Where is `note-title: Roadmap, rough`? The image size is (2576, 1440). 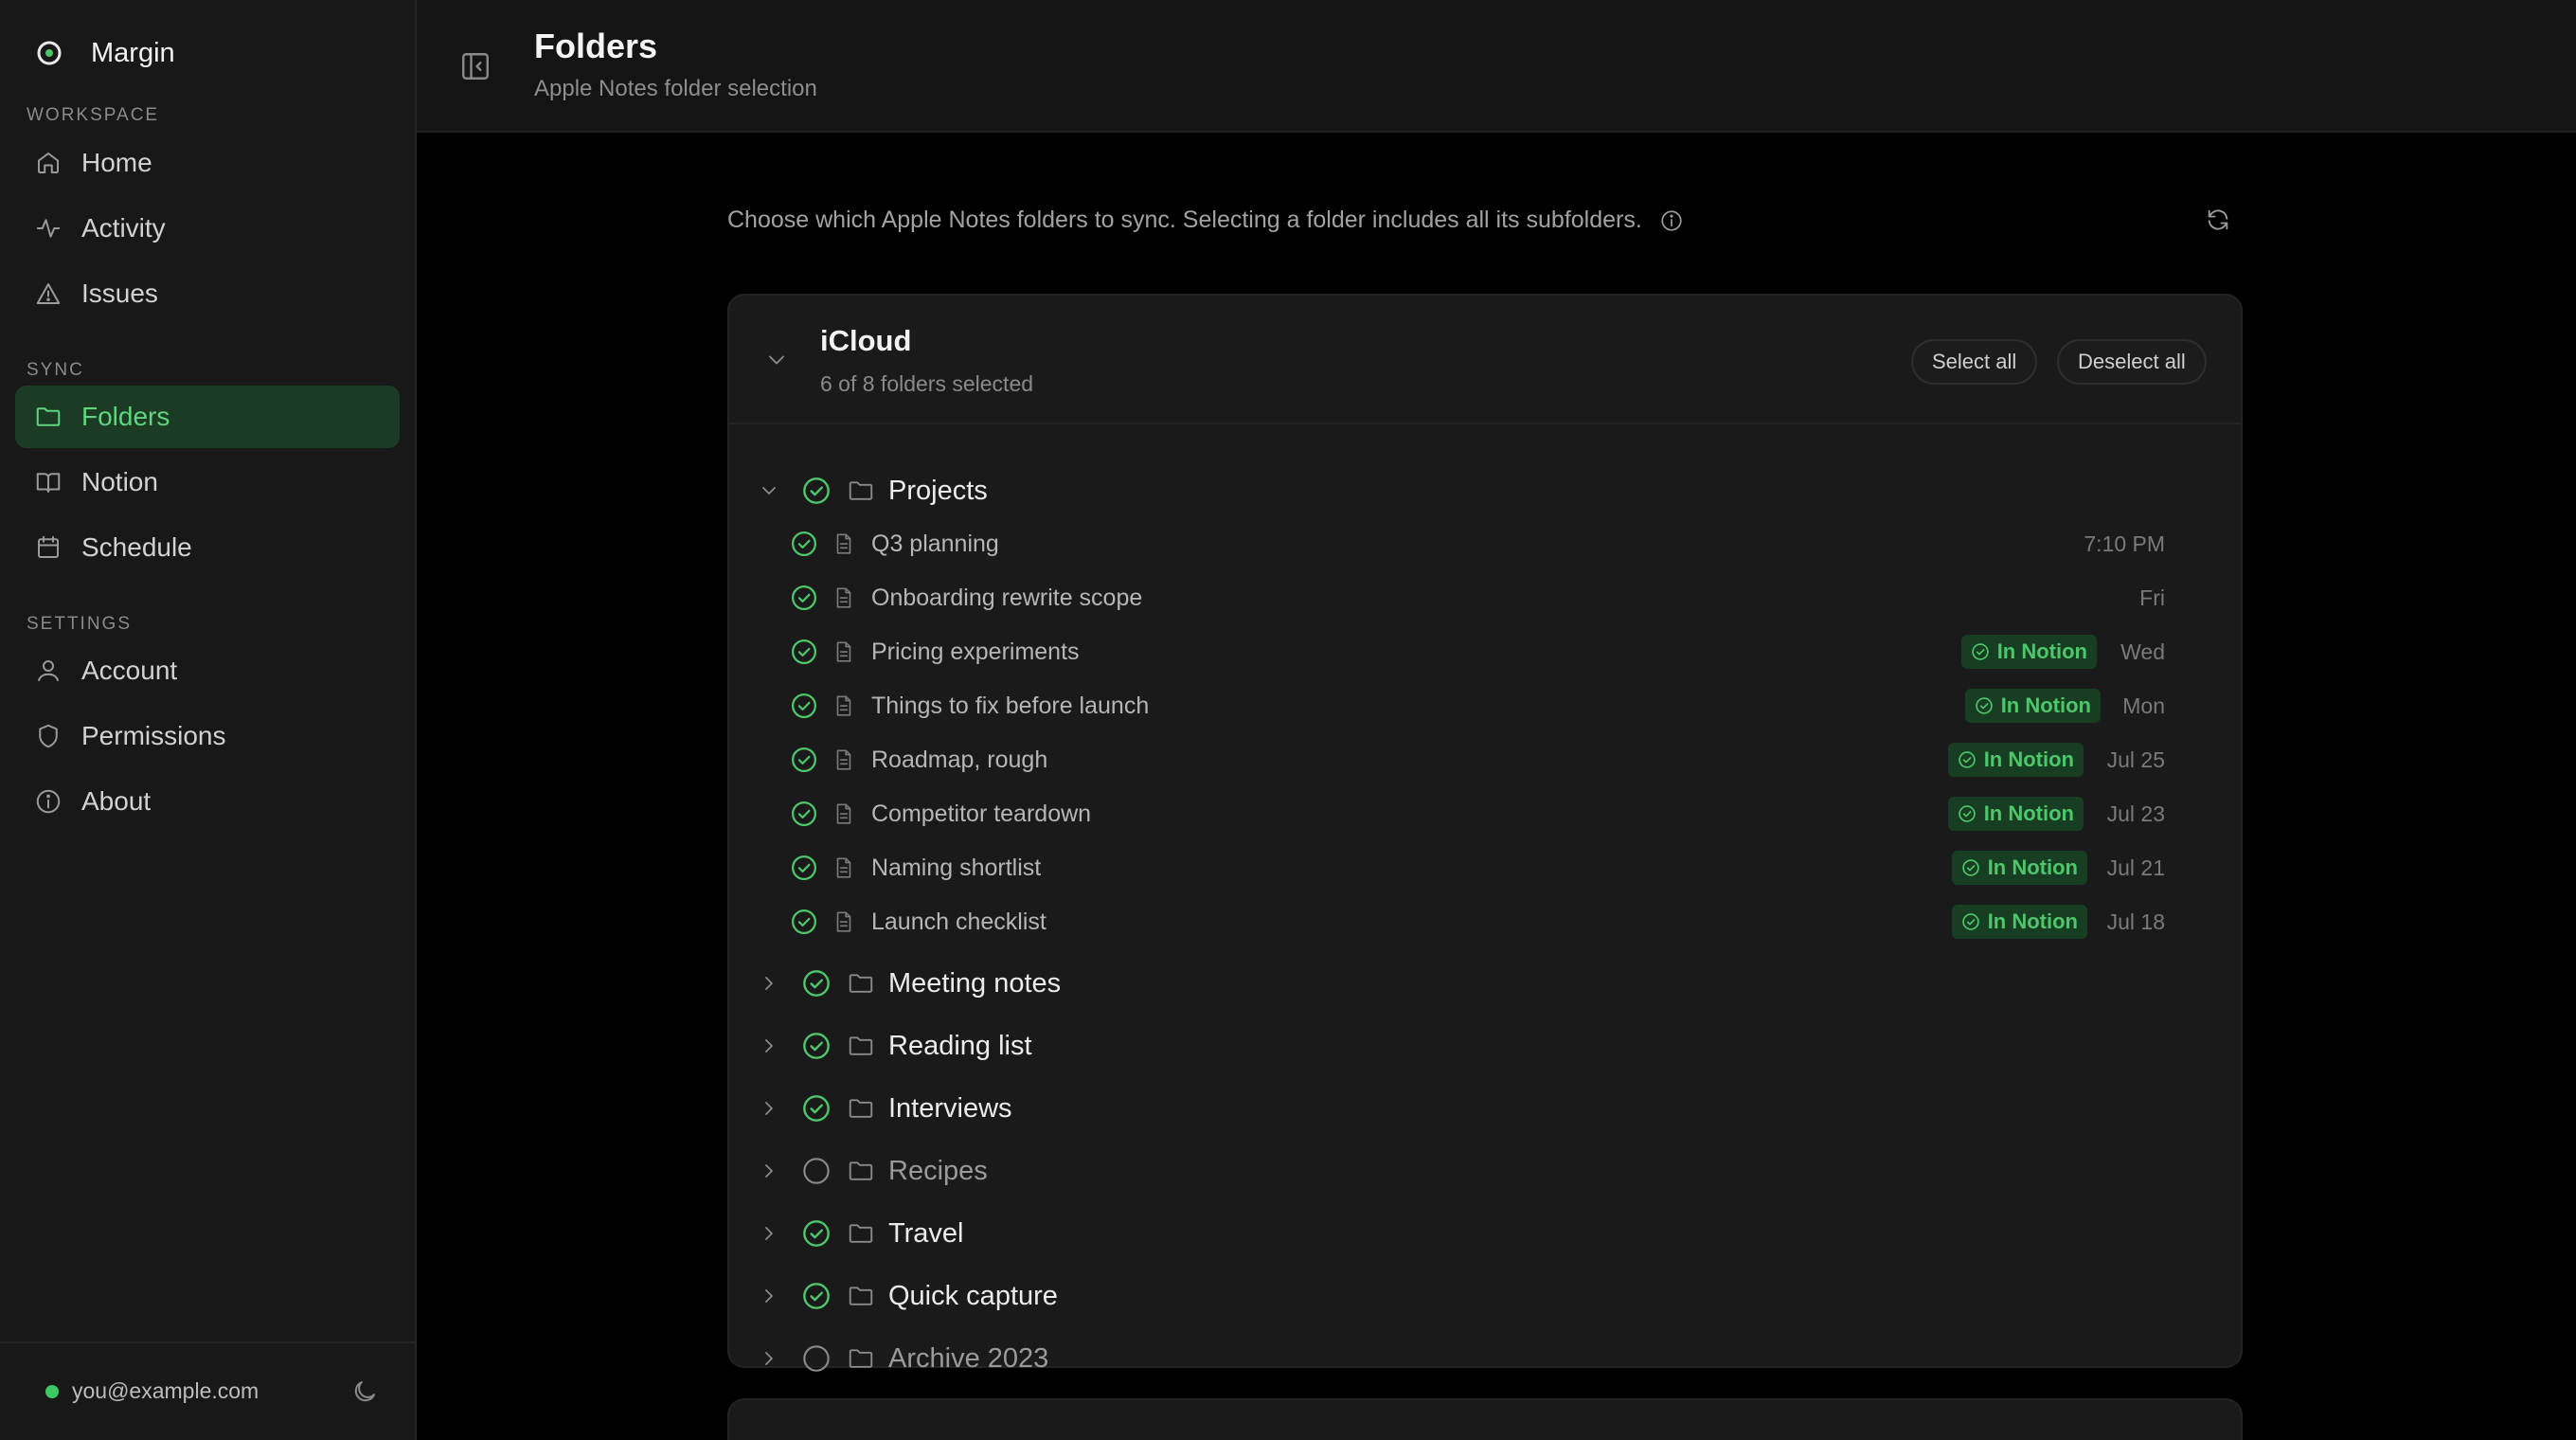
note-title: Roadmap, rough is located at coordinates (959, 759).